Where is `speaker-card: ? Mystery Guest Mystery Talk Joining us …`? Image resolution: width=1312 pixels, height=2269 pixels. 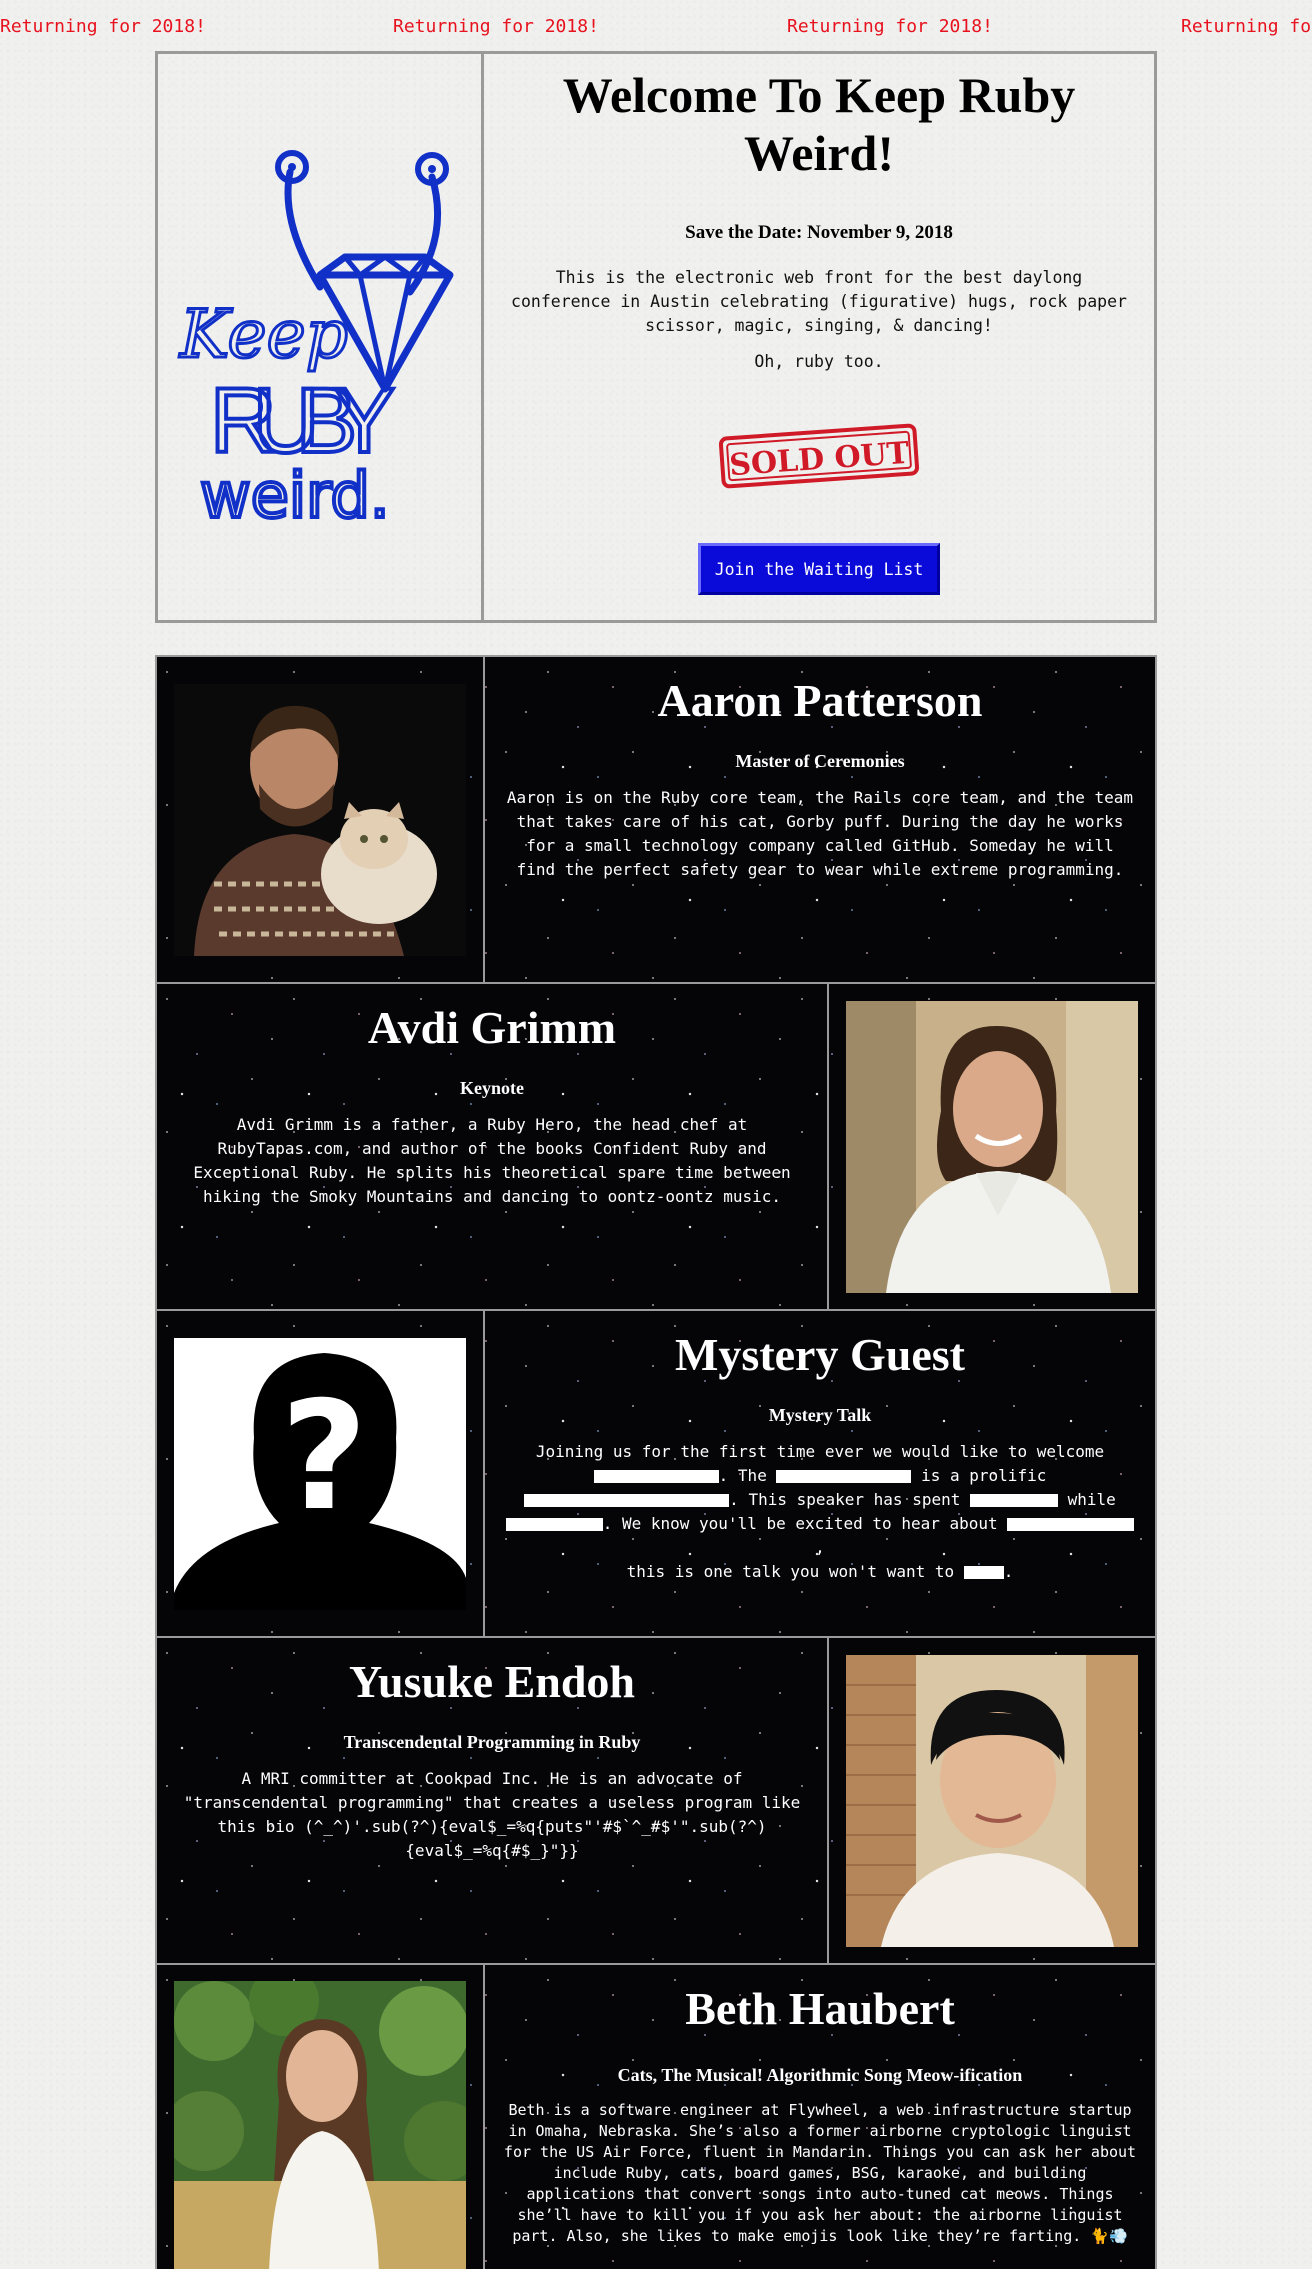
speaker-card: ? Mystery Guest Mystery Talk Joining us … is located at coordinates (656, 1474).